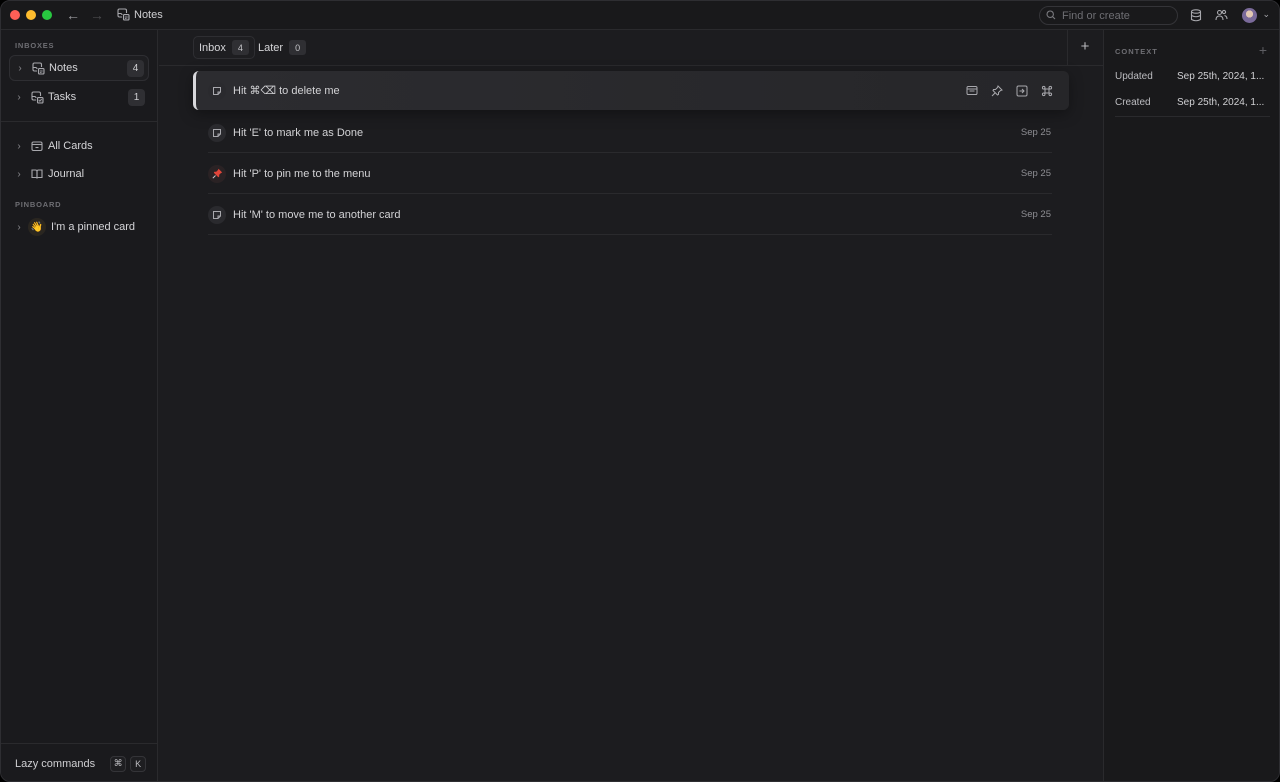  I want to click on card-actions, so click(1009, 90).